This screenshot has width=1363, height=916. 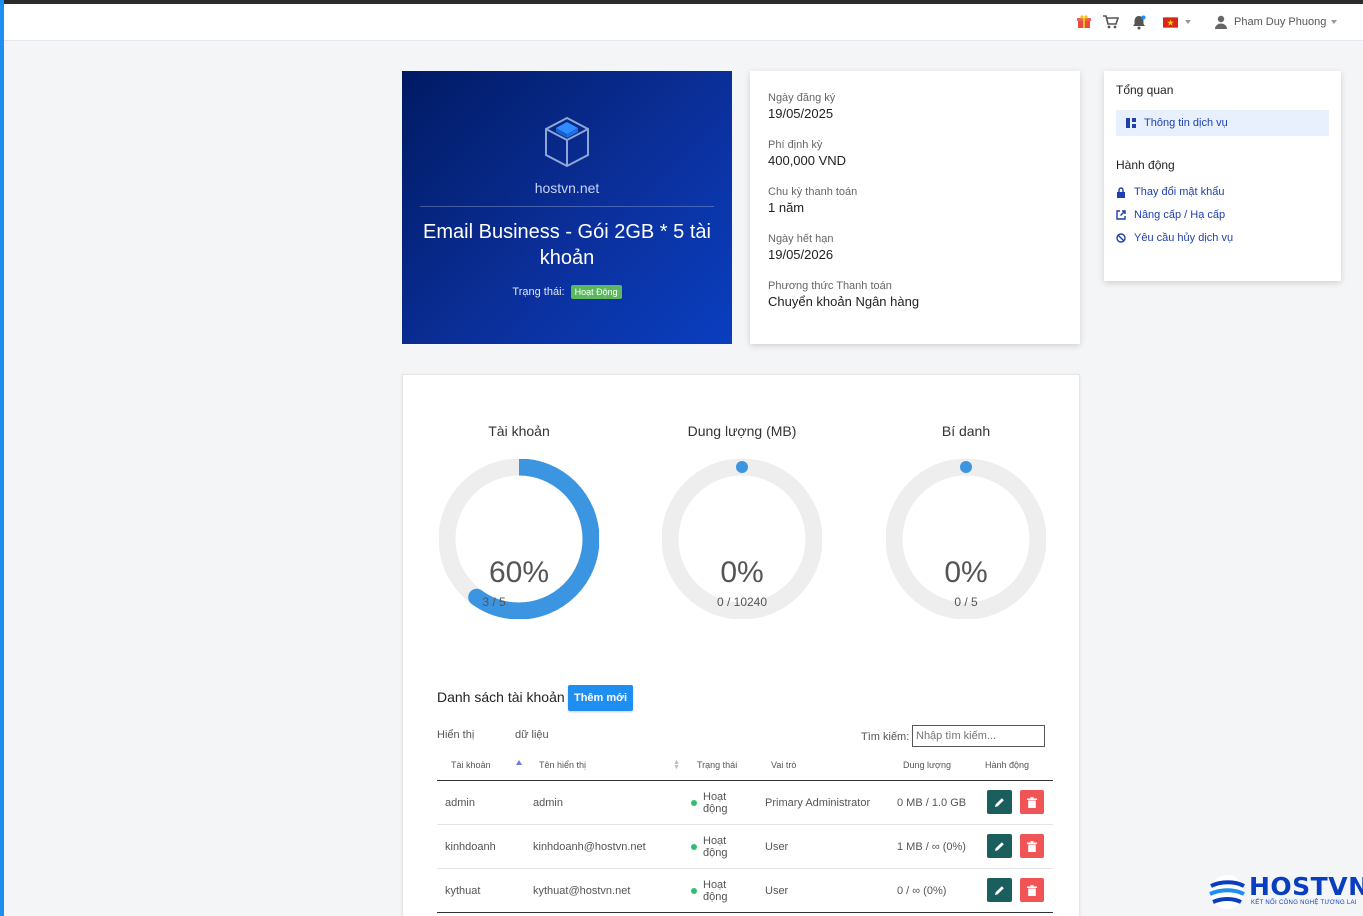 I want to click on column-header-role: Vai trò, so click(x=783, y=765).